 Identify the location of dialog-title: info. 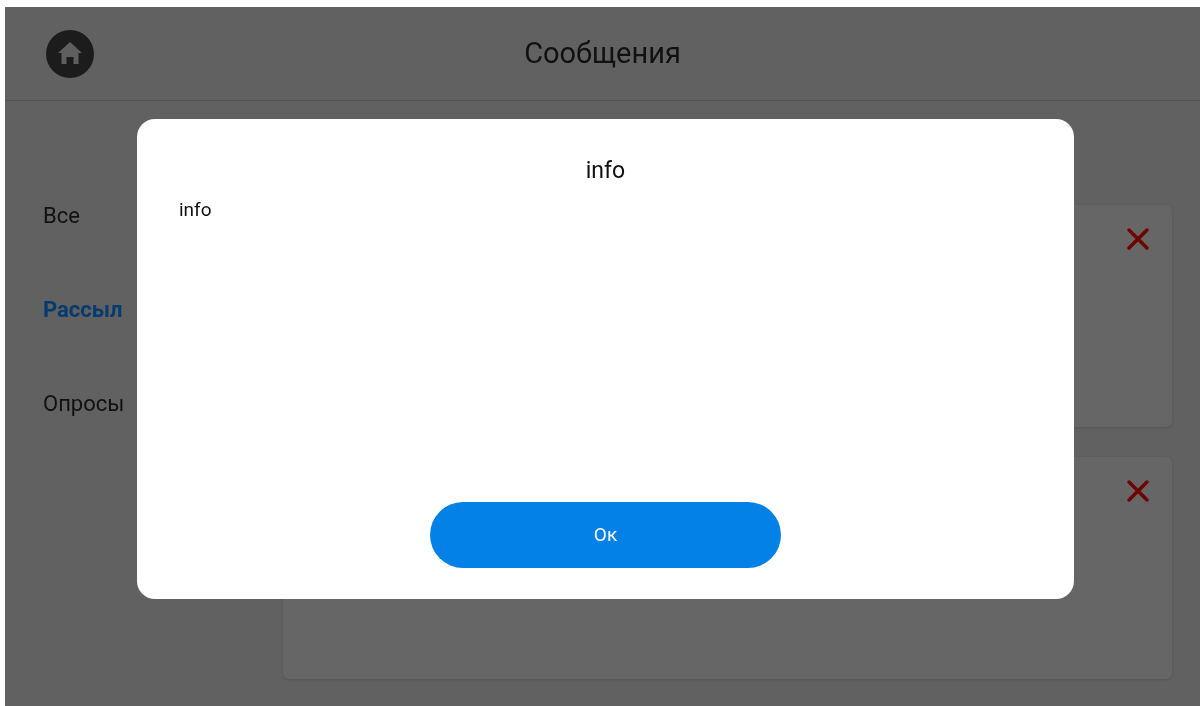
(605, 171).